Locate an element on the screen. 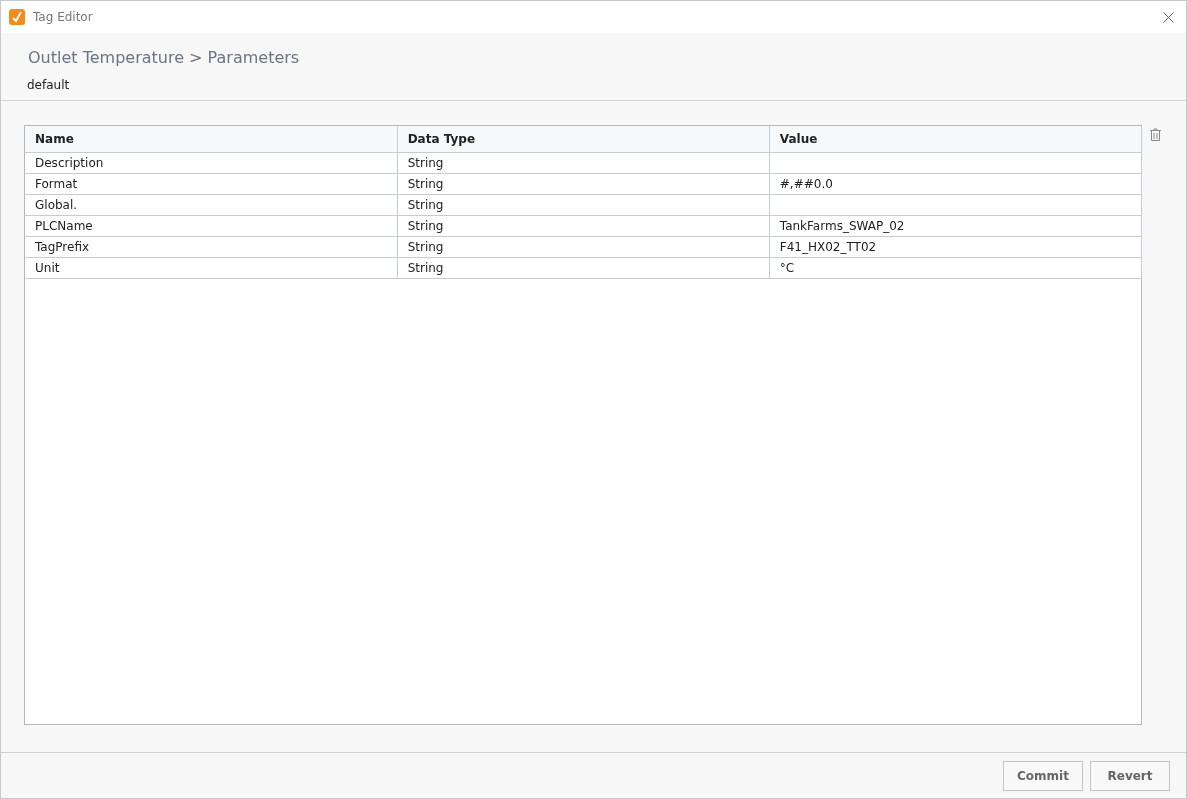  action-button: Commit is located at coordinates (1043, 775).